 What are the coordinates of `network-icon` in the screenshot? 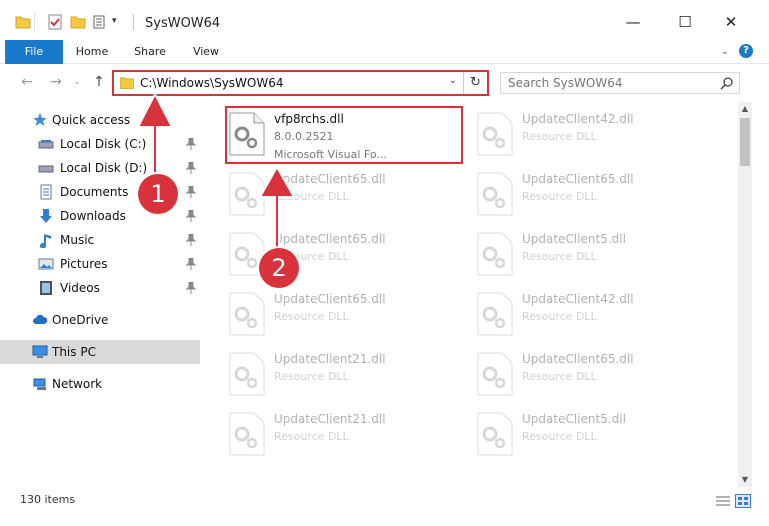 It's located at (39, 384).